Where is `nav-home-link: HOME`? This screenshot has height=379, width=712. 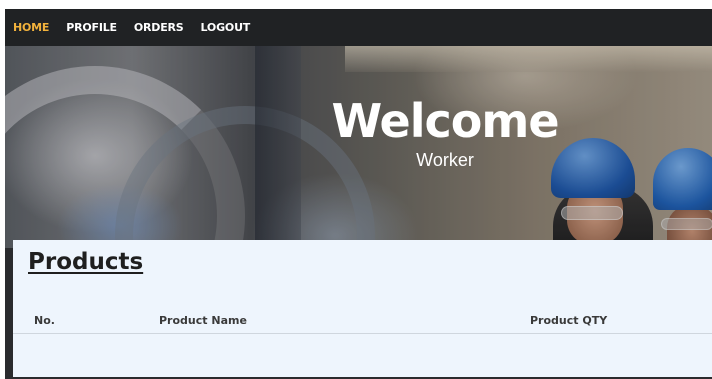
nav-home-link: HOME is located at coordinates (31, 27).